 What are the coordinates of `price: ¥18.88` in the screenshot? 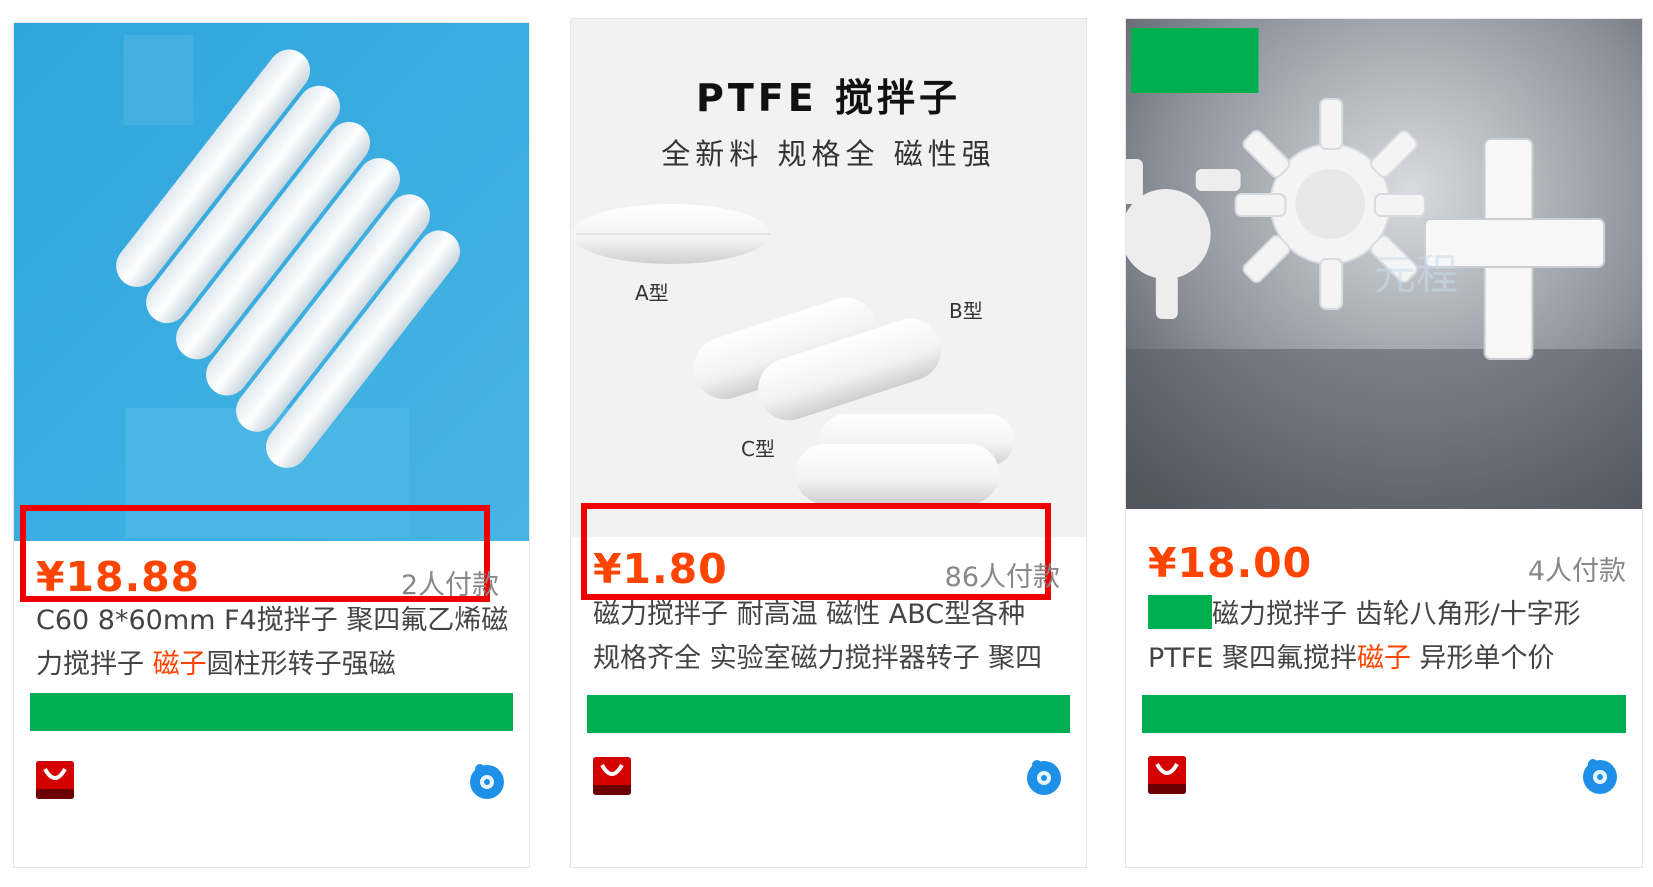 It's located at (118, 577).